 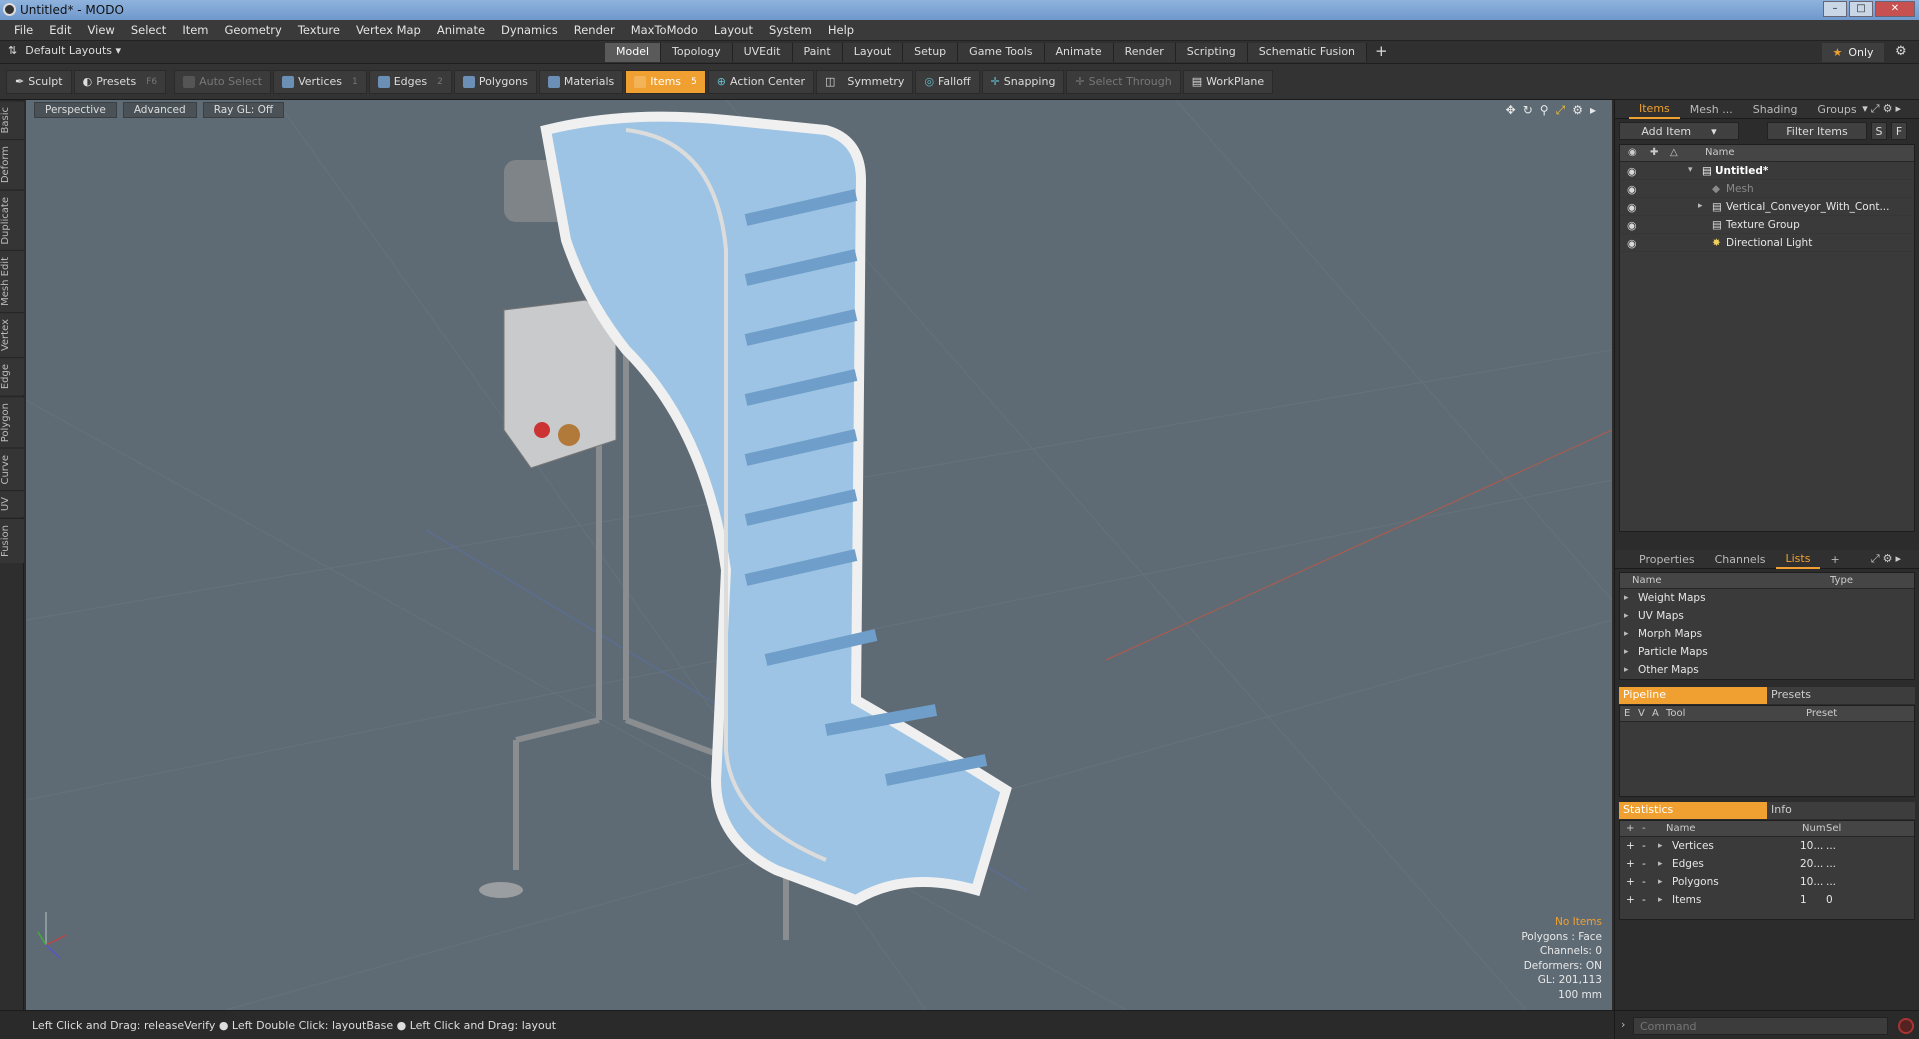 I want to click on tab-shading: Shading, so click(x=1775, y=109).